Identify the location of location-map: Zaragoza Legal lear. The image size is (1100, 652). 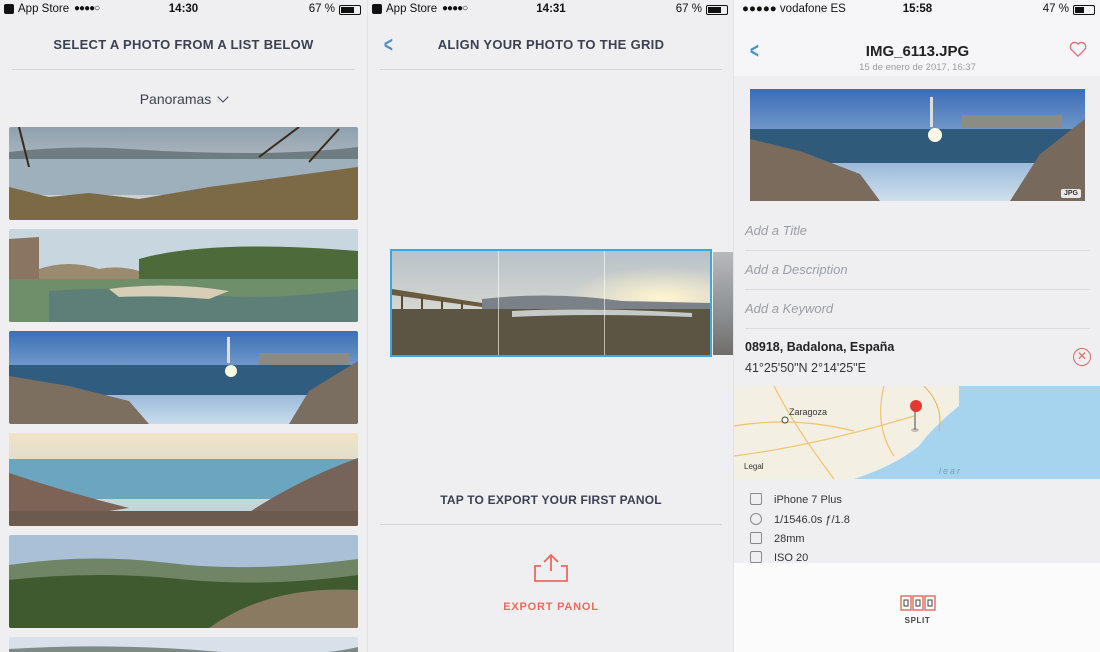
(917, 432).